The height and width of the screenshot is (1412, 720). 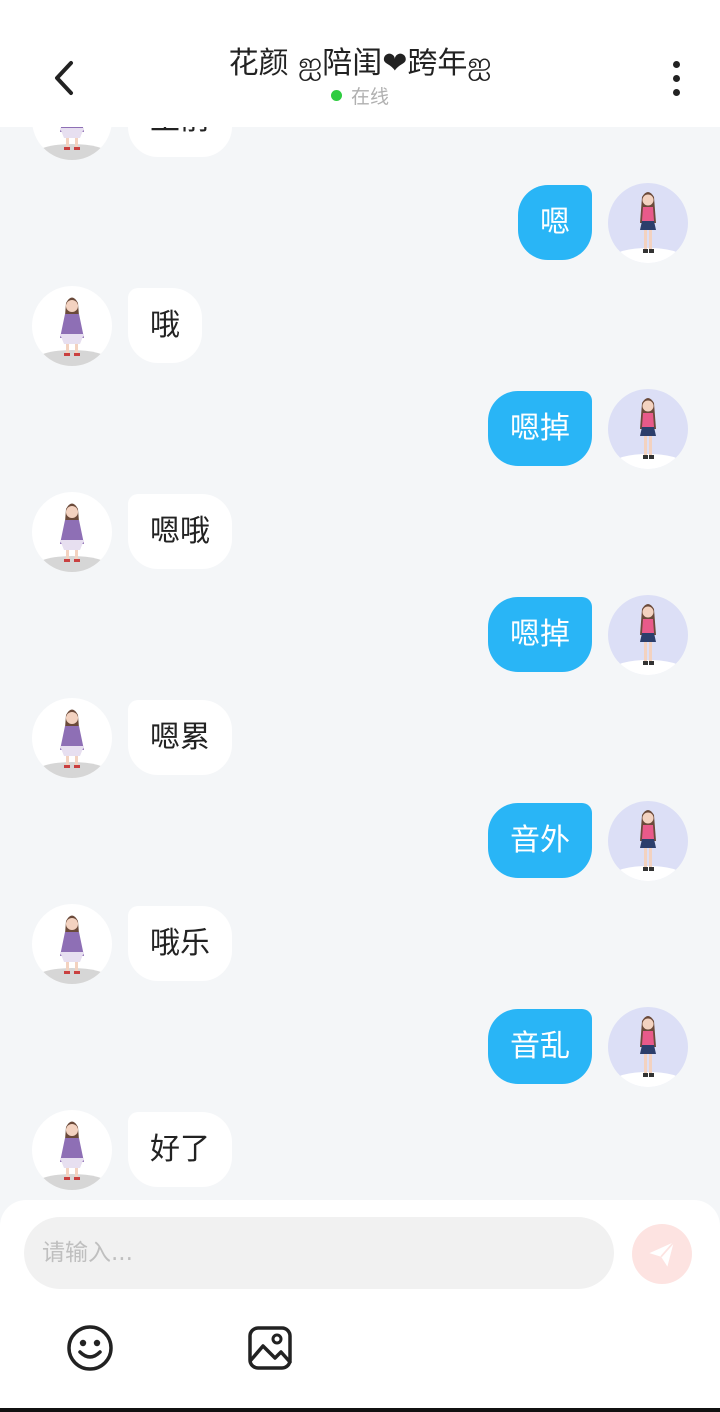 What do you see at coordinates (676, 64) in the screenshot?
I see `more-dots-icon` at bounding box center [676, 64].